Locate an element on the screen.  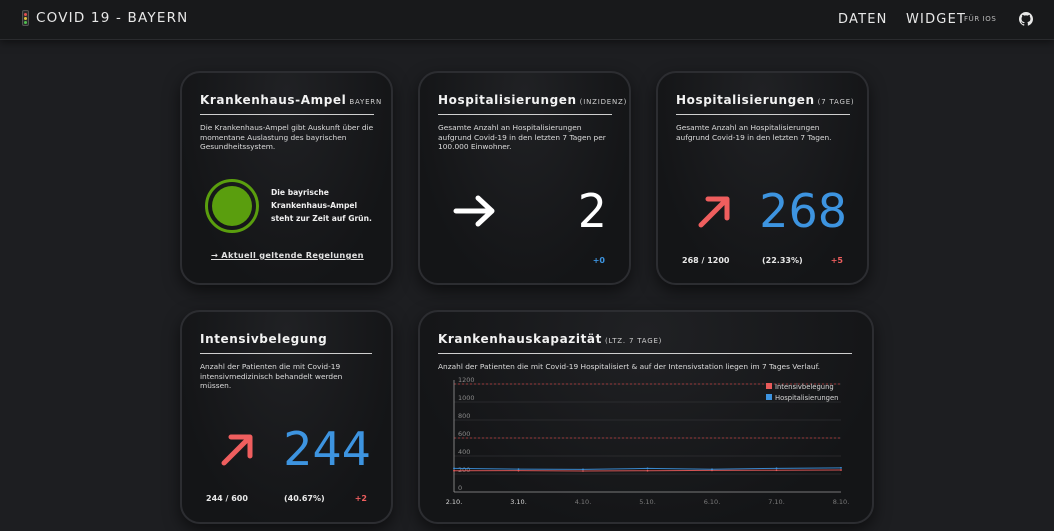
chart-y-tick-label: 600 is located at coordinates (464, 434).